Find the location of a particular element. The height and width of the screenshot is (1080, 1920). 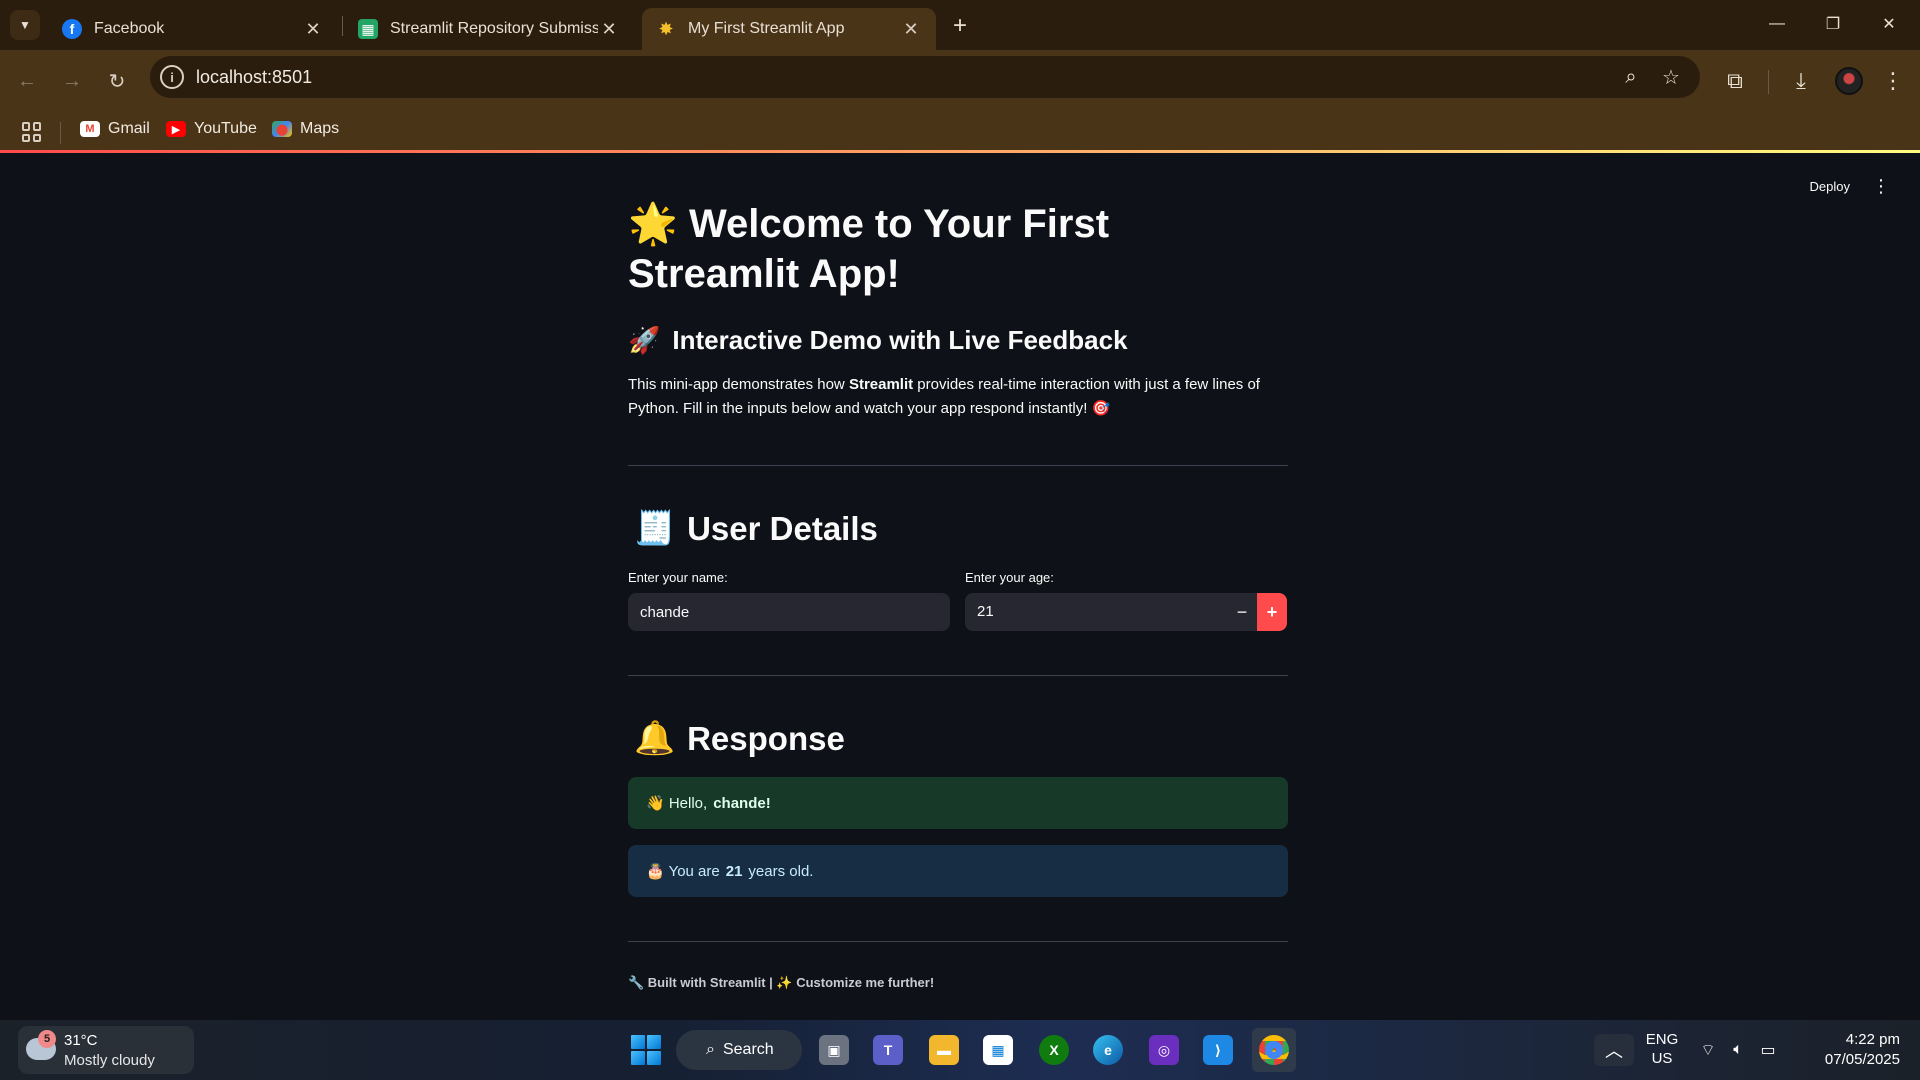

restore-button: ❐ is located at coordinates (1833, 24).